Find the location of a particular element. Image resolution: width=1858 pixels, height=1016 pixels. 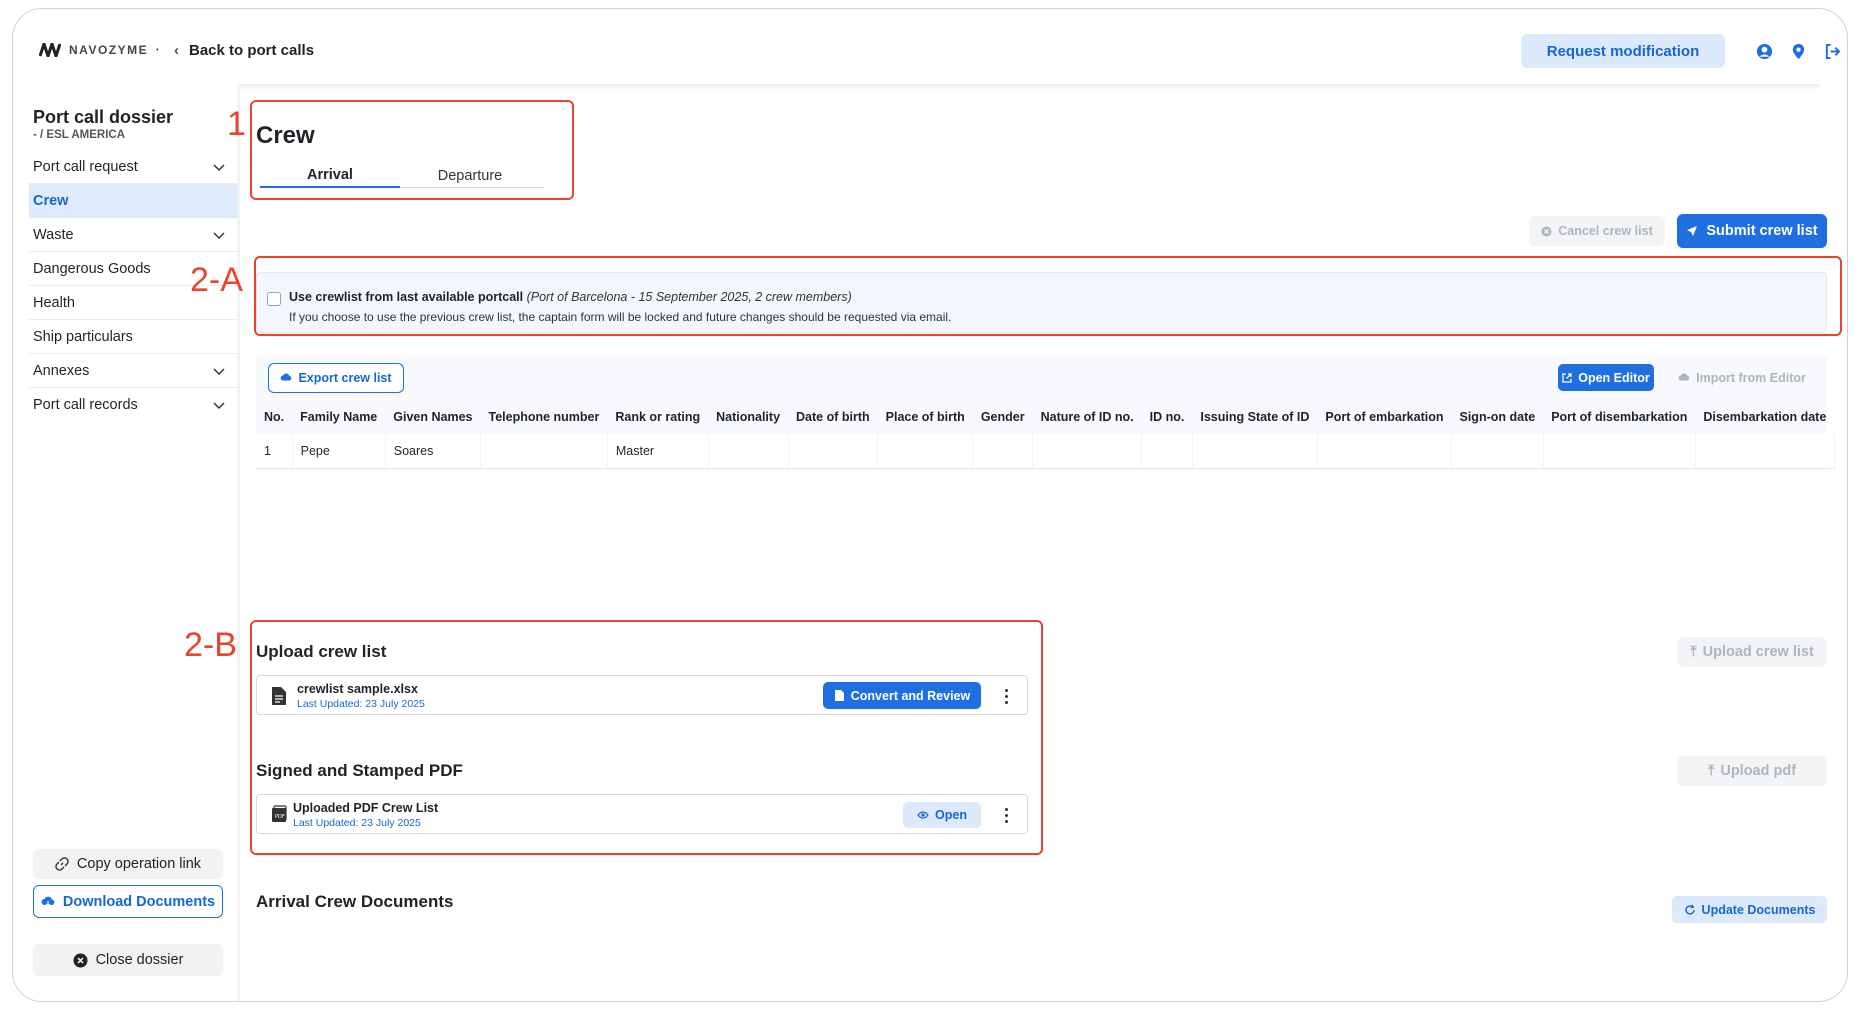

refresh-icon is located at coordinates (1689, 909).